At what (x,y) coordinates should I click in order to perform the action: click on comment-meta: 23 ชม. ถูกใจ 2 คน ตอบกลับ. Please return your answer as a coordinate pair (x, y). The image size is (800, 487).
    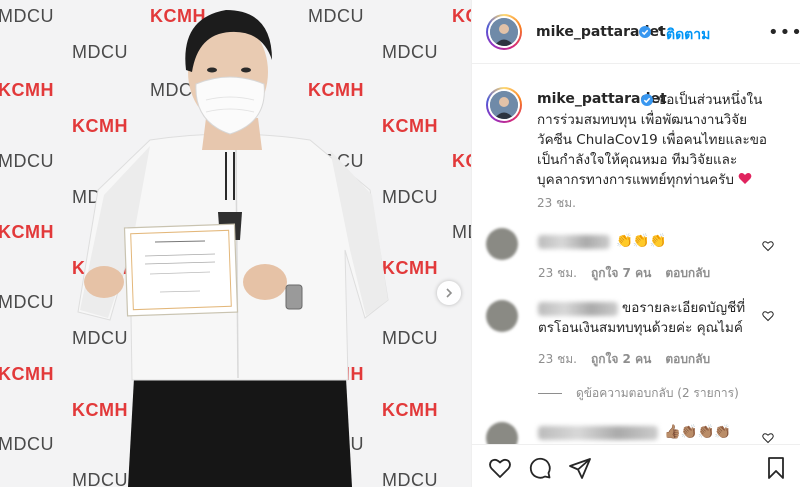
    Looking at the image, I should click on (631, 359).